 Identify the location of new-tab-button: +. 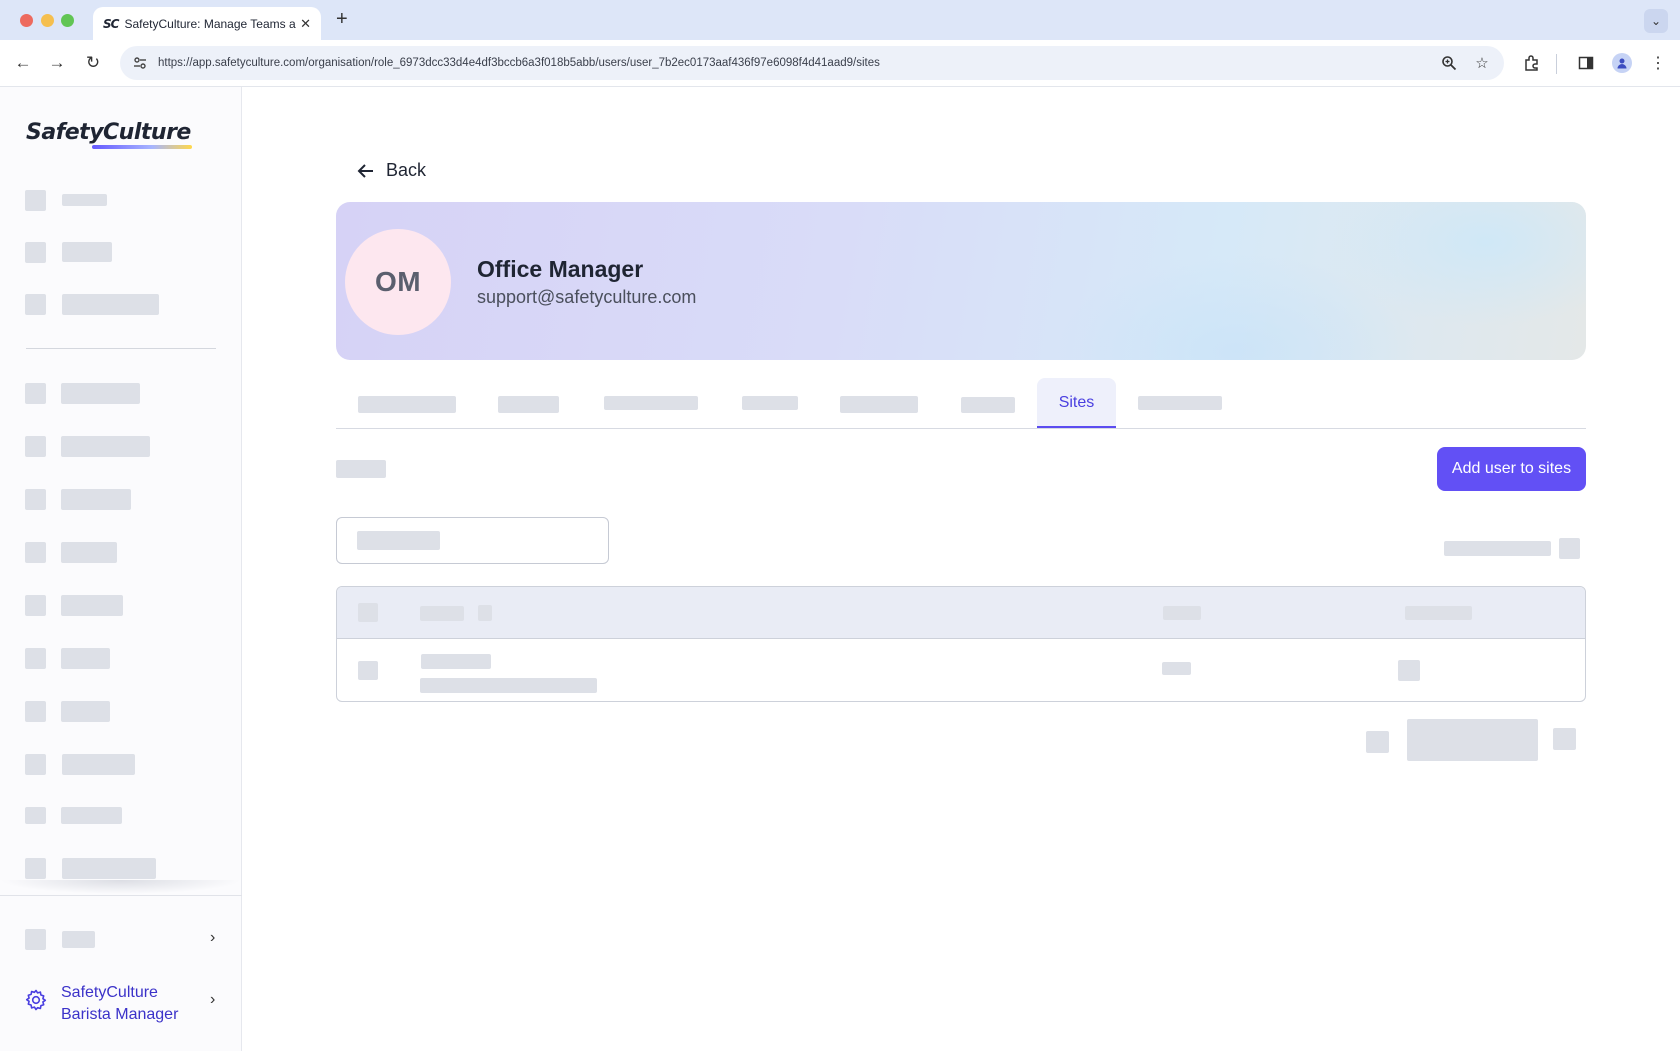
(342, 19).